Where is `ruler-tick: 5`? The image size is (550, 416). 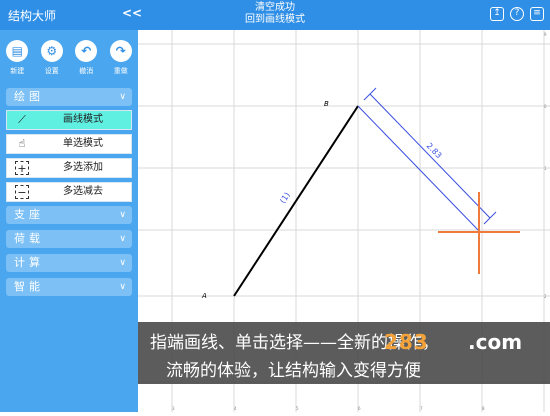
ruler-tick: 5 is located at coordinates (297, 408).